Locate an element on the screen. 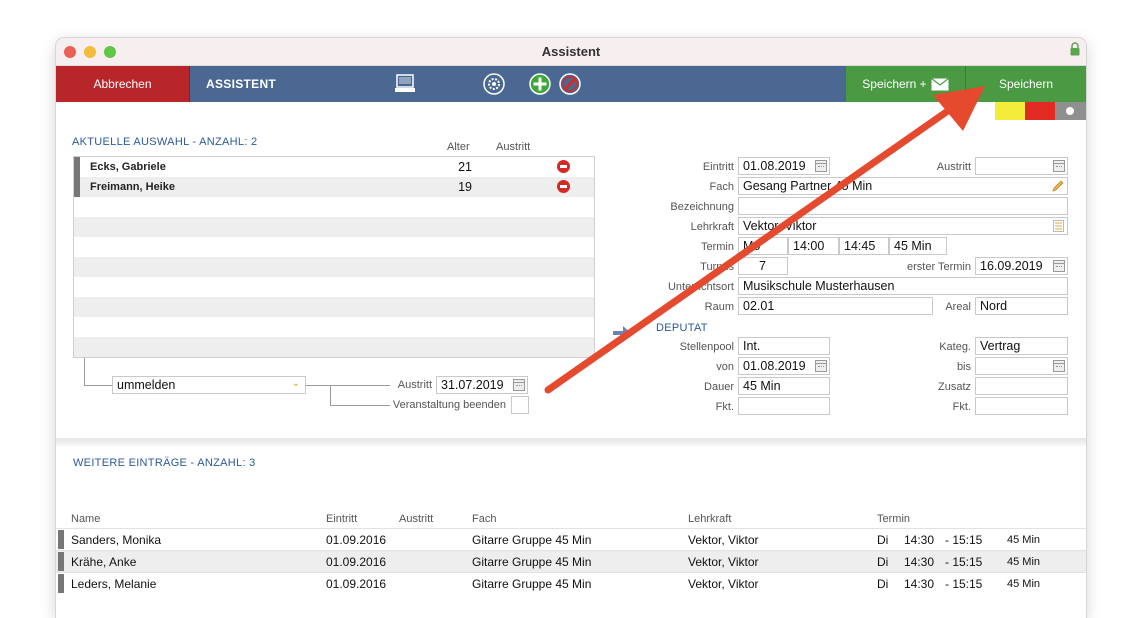 The image size is (1142, 618). until-date-field is located at coordinates (1021, 366).